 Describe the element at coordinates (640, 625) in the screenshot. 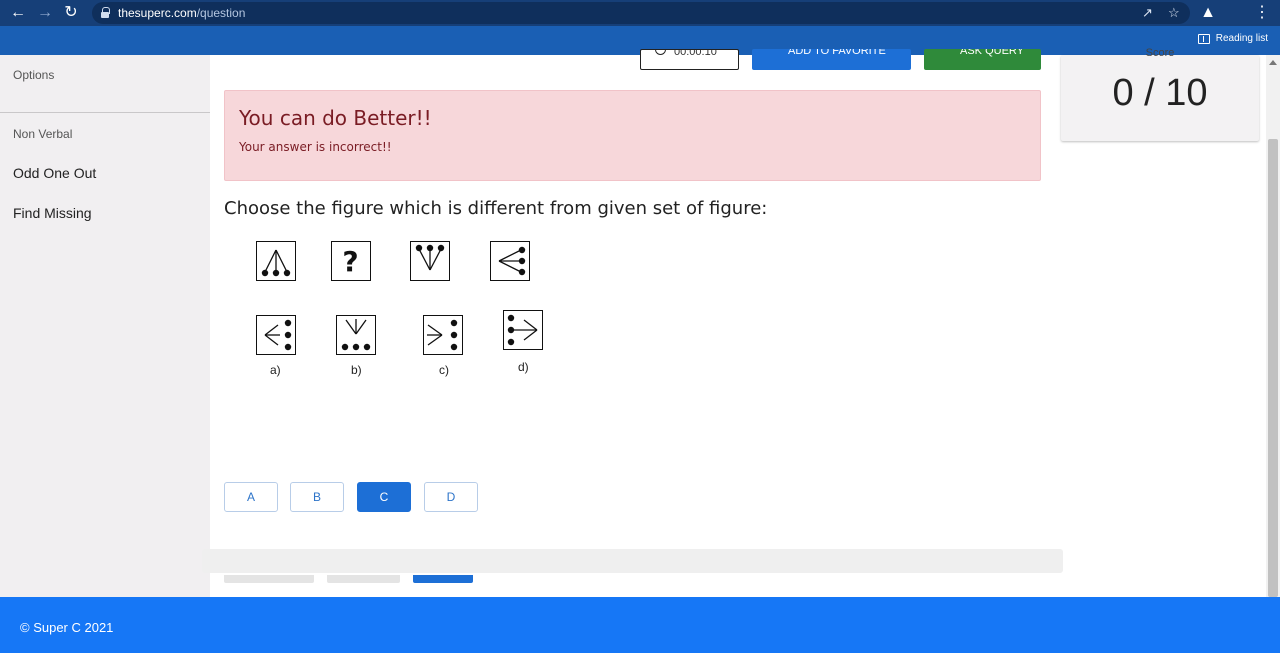

I see `footer: © Super C 2021` at that location.